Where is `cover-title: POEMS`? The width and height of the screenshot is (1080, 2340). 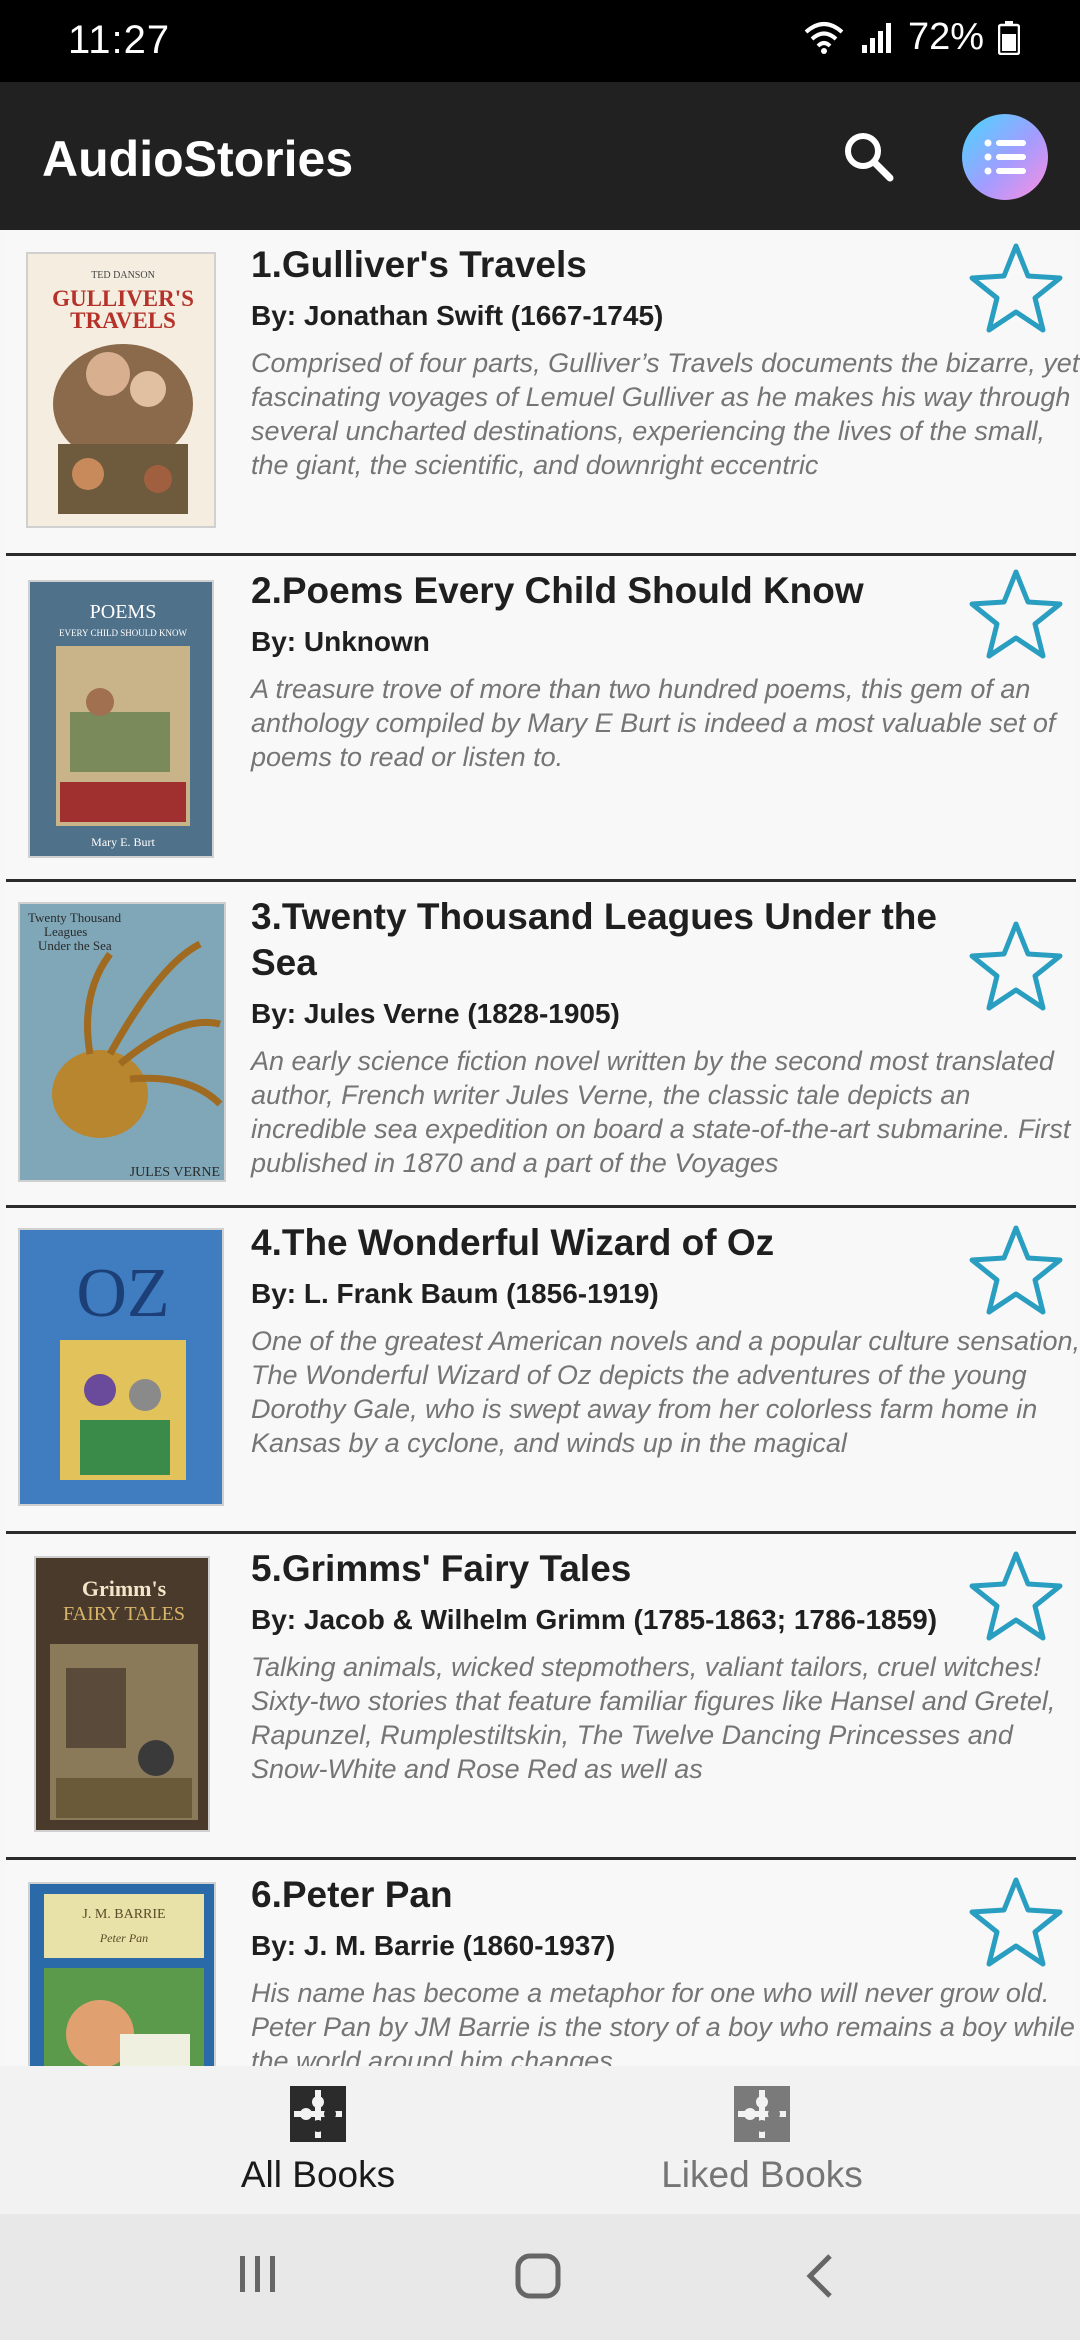
cover-title: POEMS is located at coordinates (123, 612).